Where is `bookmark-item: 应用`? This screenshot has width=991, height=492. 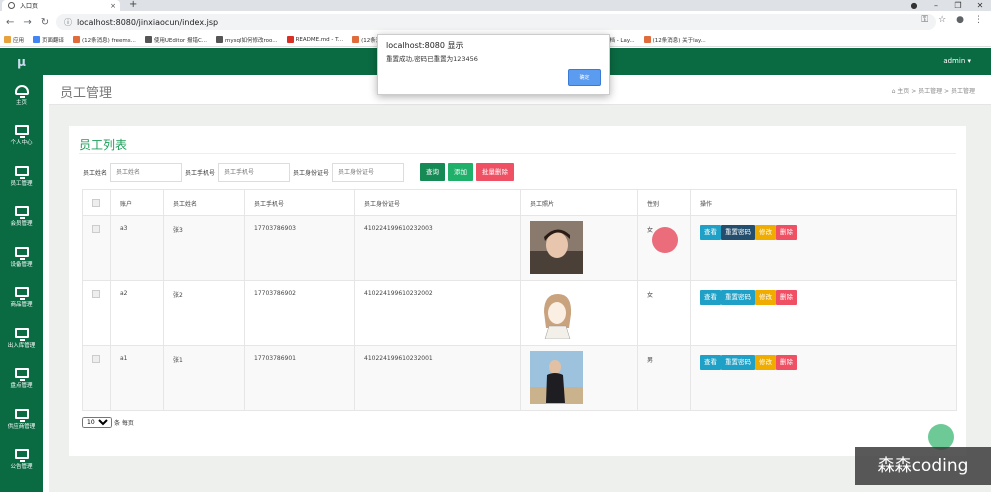
bookmark-item: 应用 is located at coordinates (14, 40).